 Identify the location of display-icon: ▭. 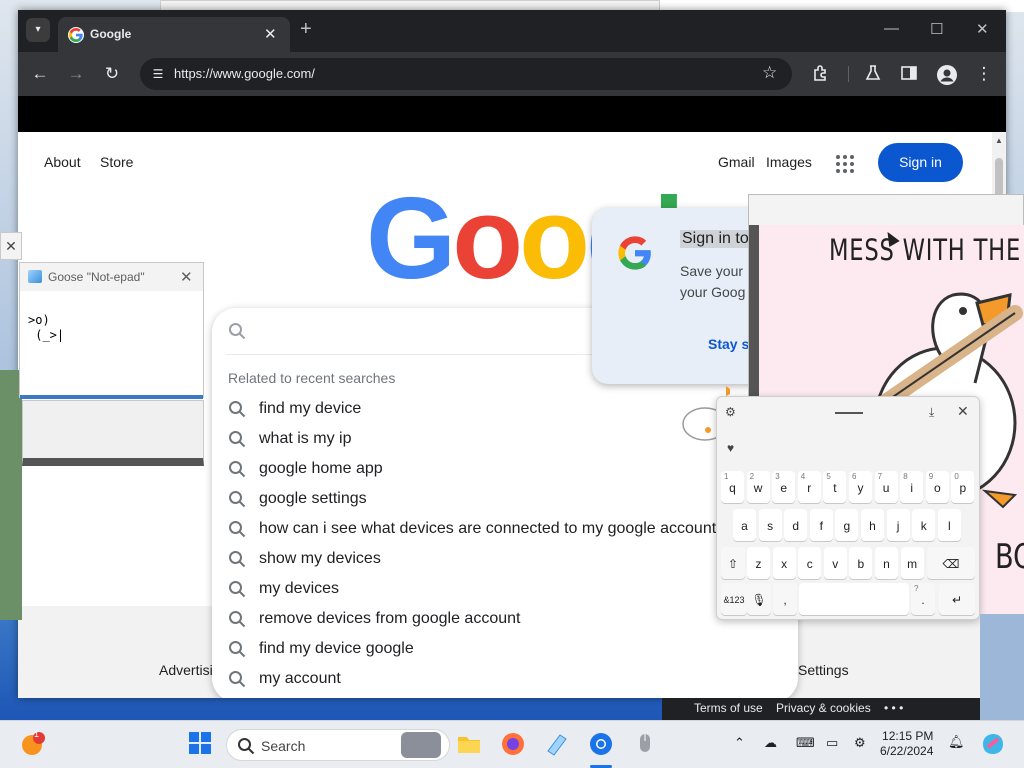
(832, 743).